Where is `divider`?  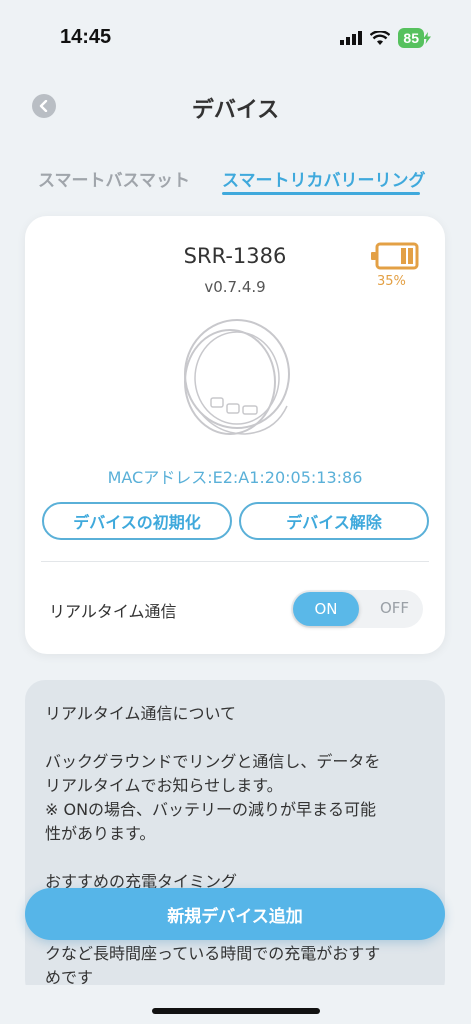 divider is located at coordinates (235, 561).